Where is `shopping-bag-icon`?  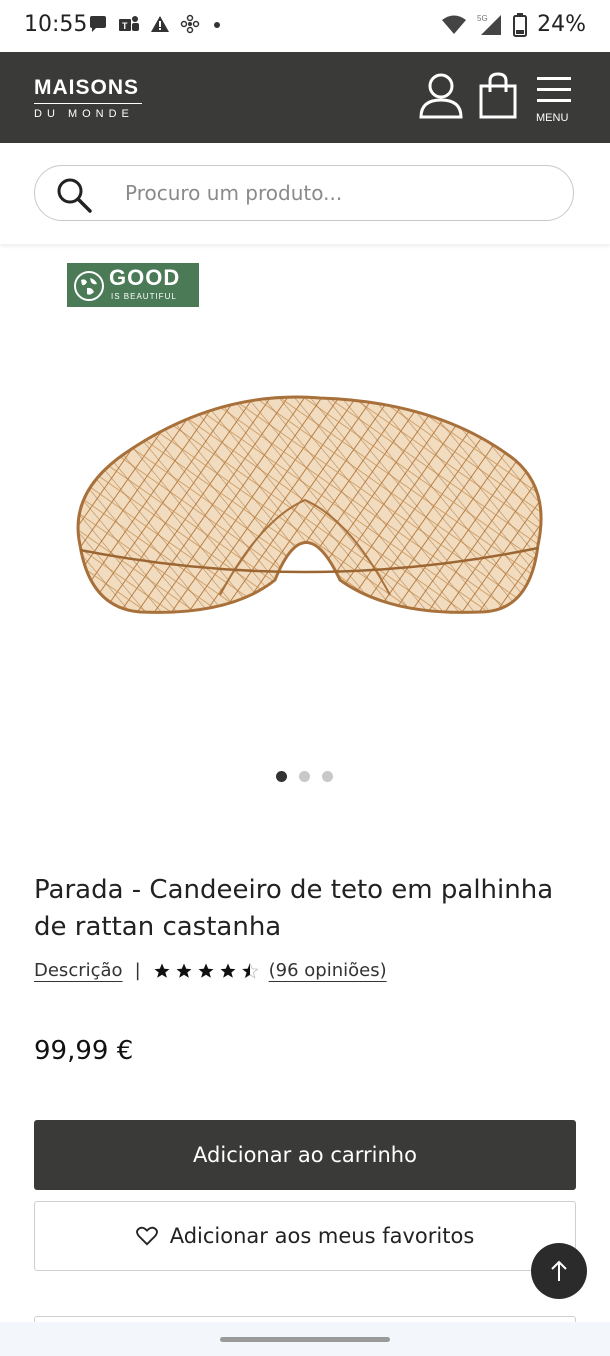 shopping-bag-icon is located at coordinates (498, 96).